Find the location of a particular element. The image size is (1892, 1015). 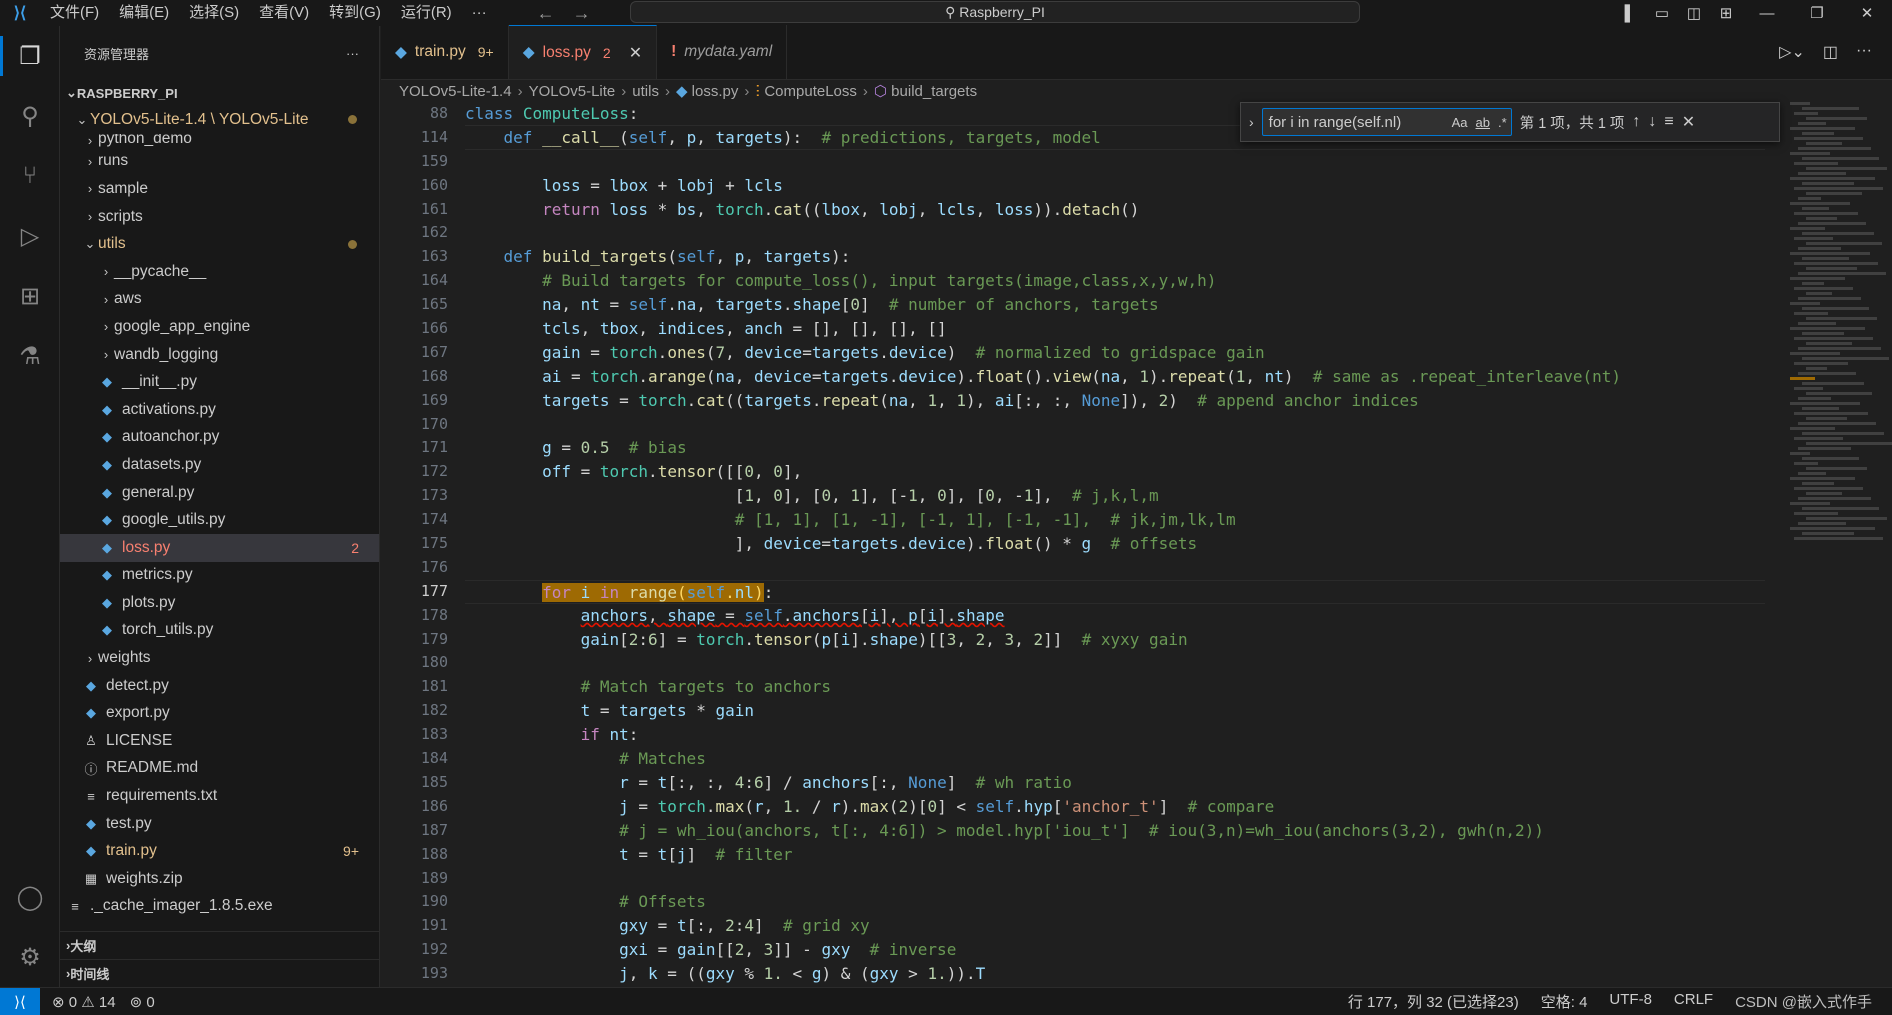

cursor-position: 行 177，列 32 (已选择23) is located at coordinates (1433, 1001).